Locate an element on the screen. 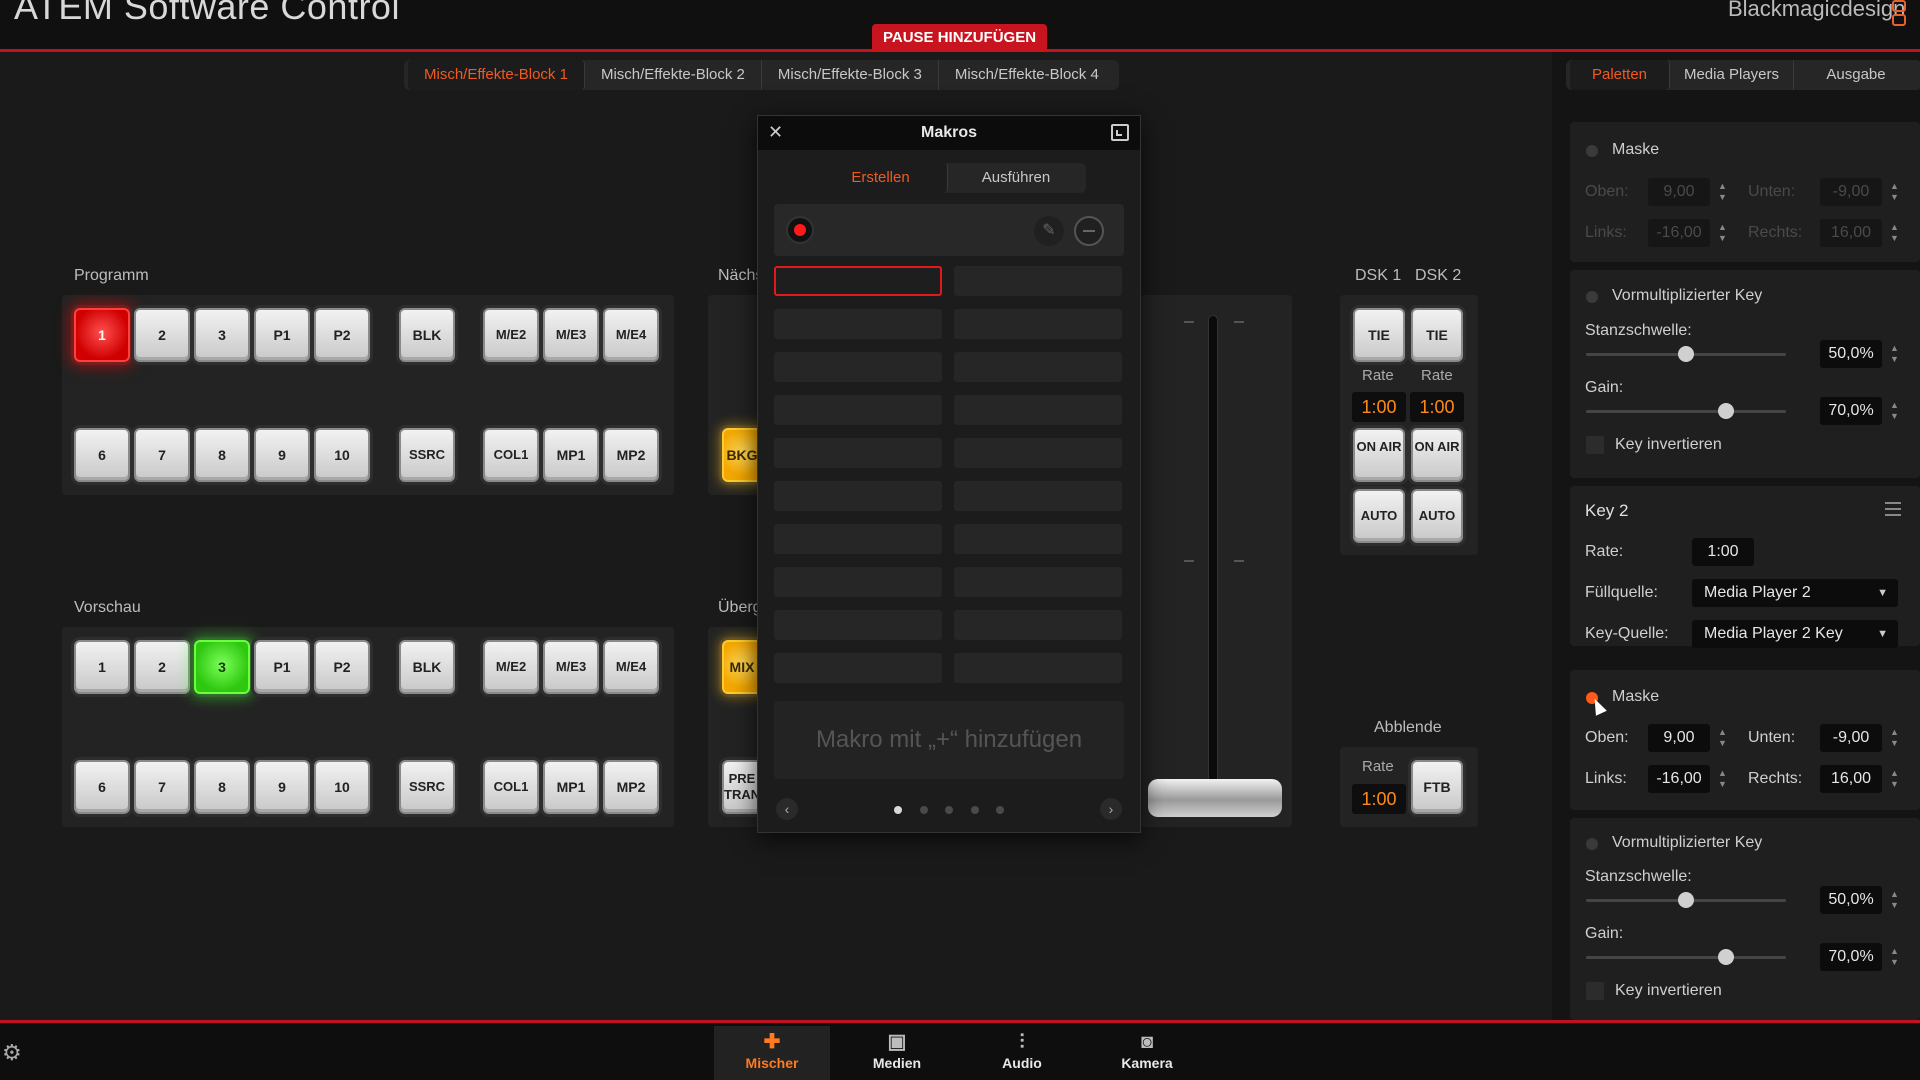 This screenshot has width=1920, height=1080. preview-button-1: 1 is located at coordinates (102, 667).